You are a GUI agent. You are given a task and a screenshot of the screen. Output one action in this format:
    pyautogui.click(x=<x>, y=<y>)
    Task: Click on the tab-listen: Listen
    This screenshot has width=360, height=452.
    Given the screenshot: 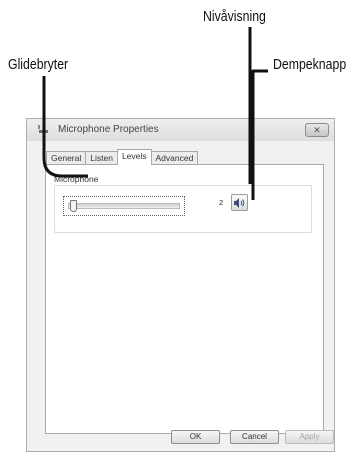 What is the action you would take?
    pyautogui.click(x=101, y=158)
    